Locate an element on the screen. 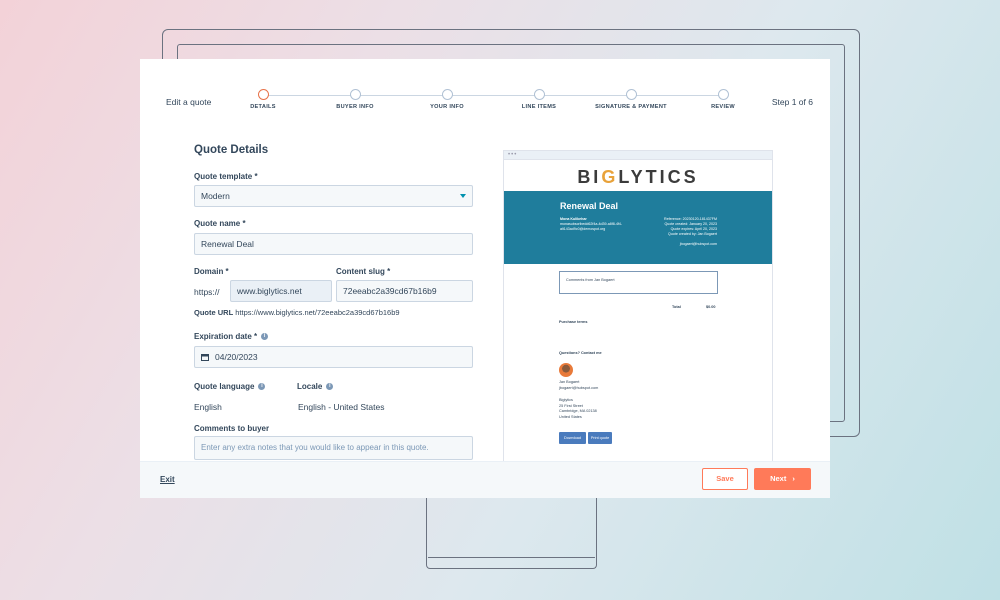  quote-name-value: Renewal Deal is located at coordinates (227, 244).